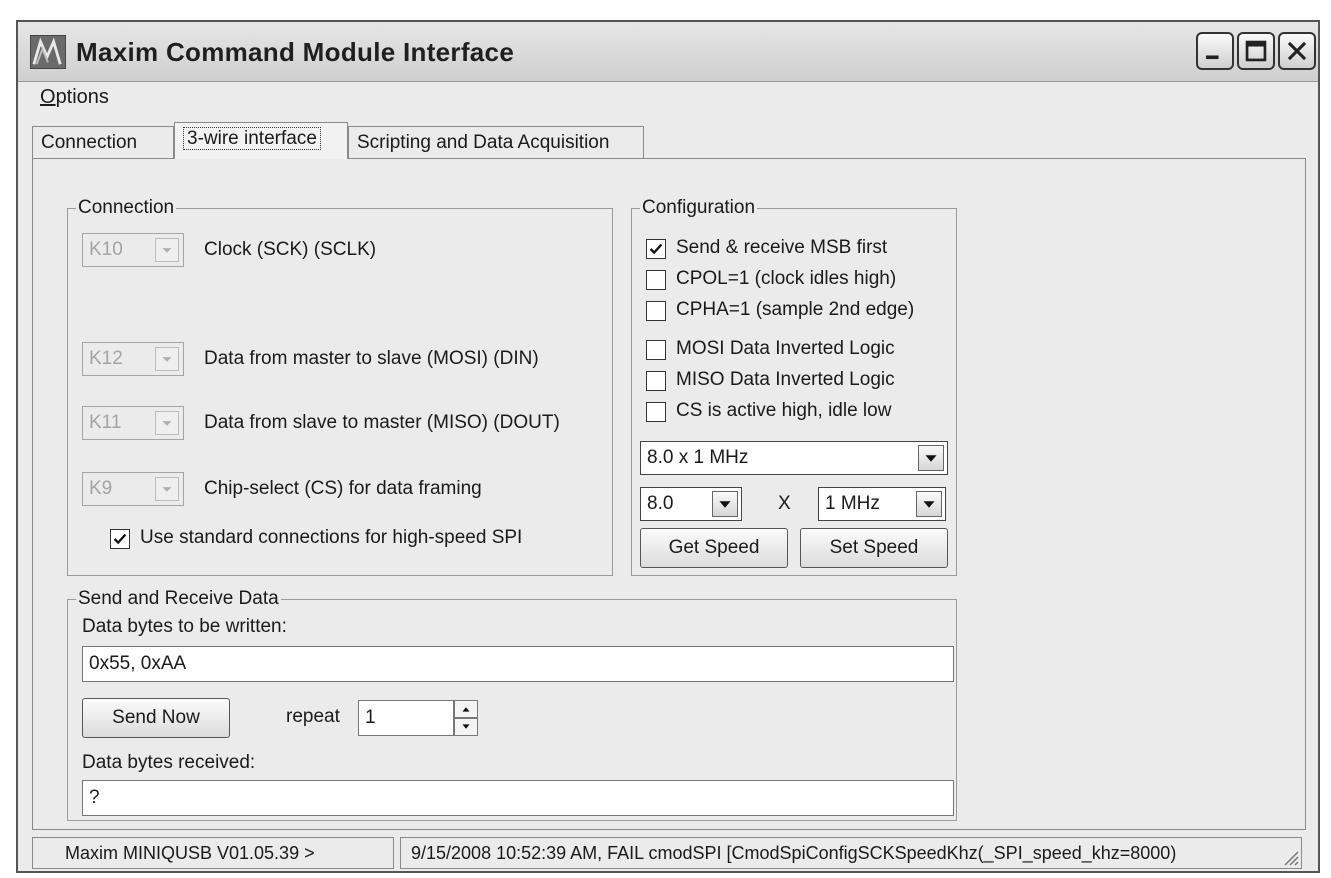 The width and height of the screenshot is (1331, 878). What do you see at coordinates (714, 548) in the screenshot?
I see `get-speed-button: Get Speed` at bounding box center [714, 548].